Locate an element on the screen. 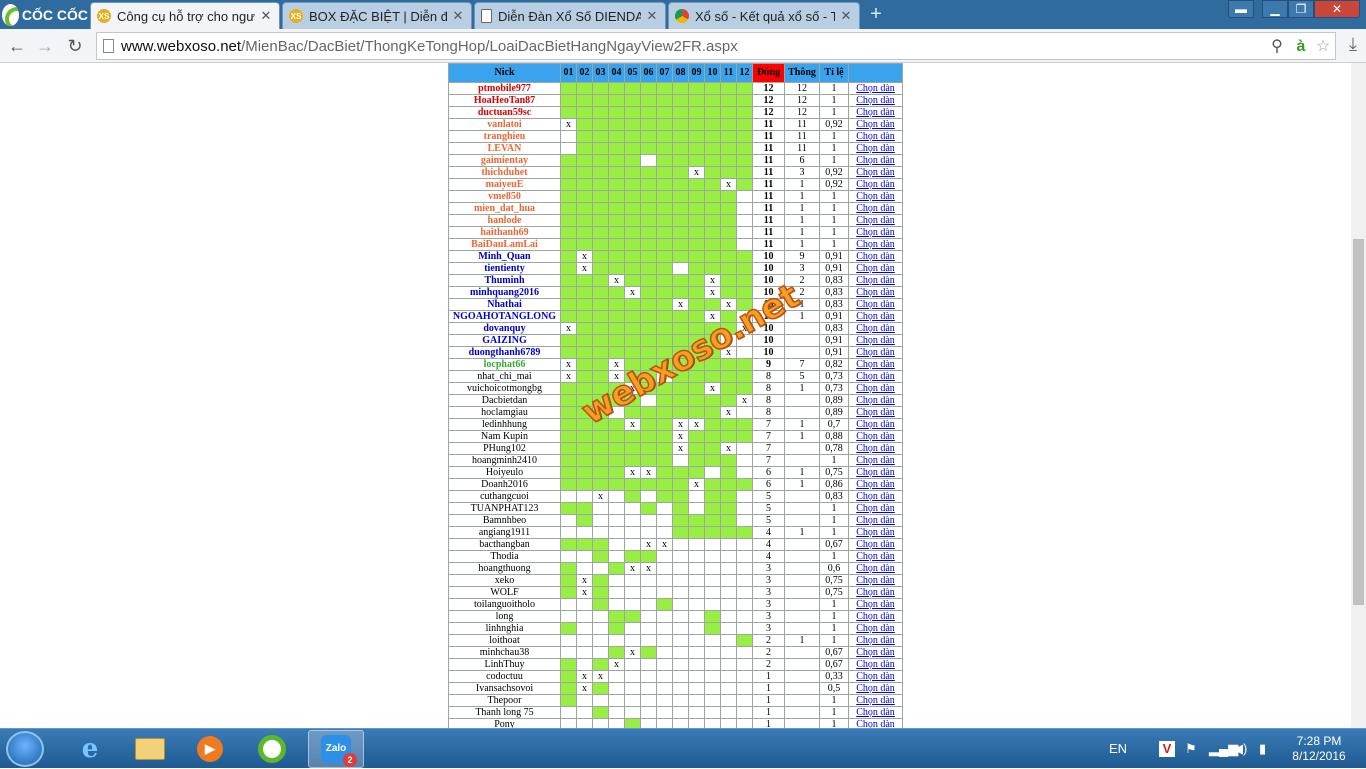 The height and width of the screenshot is (769, 1366). antivirus-icon: V is located at coordinates (1167, 749).